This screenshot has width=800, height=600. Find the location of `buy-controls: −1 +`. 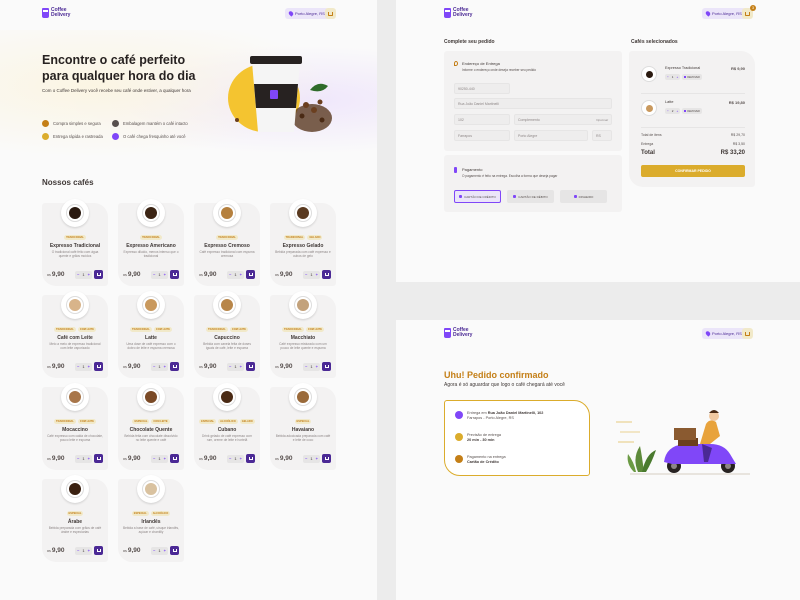

buy-controls: −1 + is located at coordinates (241, 274).